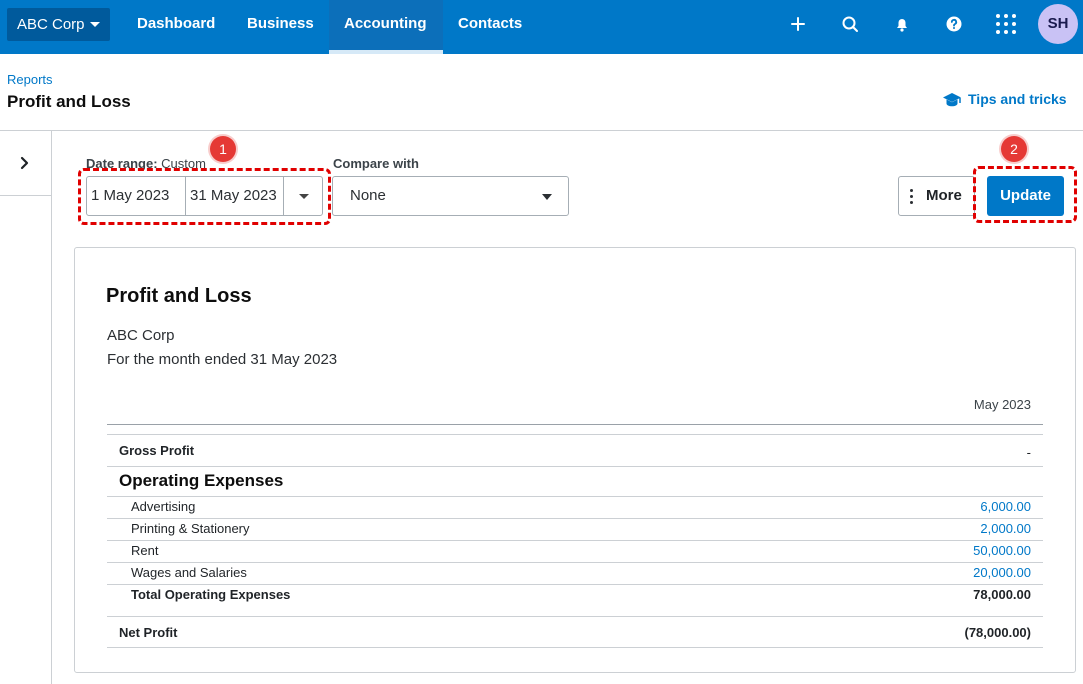 Image resolution: width=1083 pixels, height=684 pixels. What do you see at coordinates (69, 101) in the screenshot?
I see `page-title: Profit and Loss` at bounding box center [69, 101].